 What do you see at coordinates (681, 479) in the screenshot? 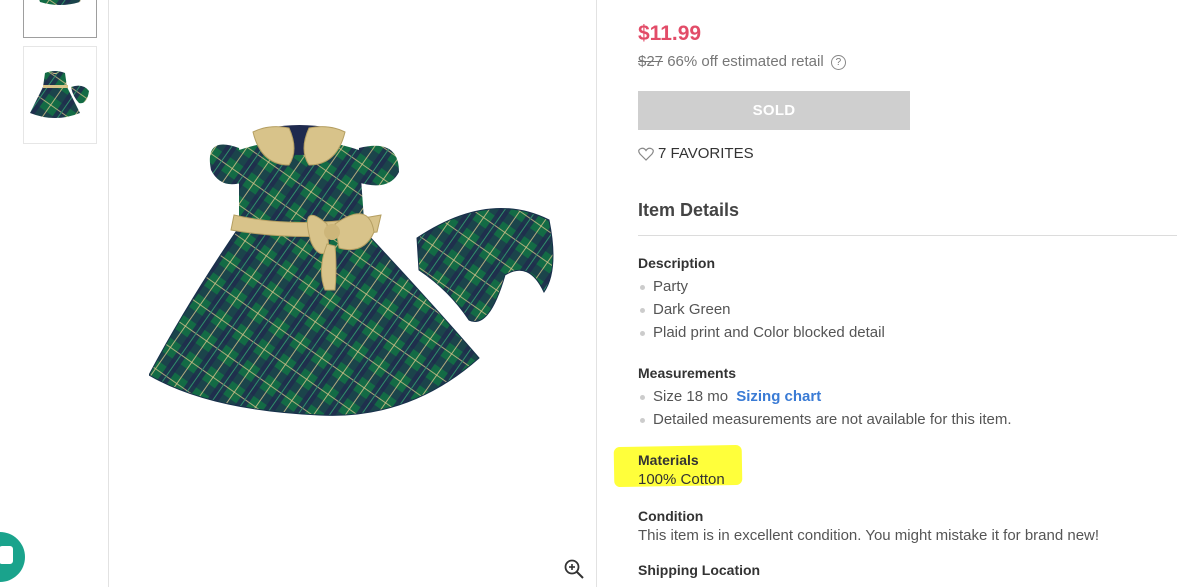
I see `materials-value: 100% Cotton` at bounding box center [681, 479].